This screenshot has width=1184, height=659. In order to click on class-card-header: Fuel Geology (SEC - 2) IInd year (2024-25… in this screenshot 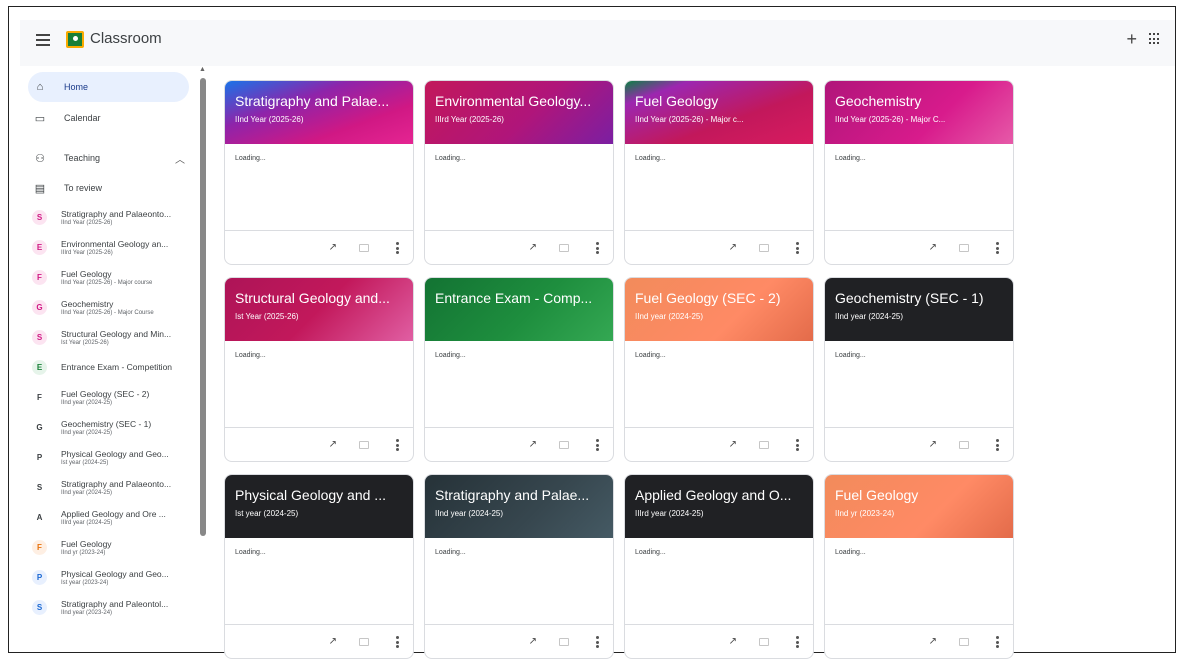, I will do `click(719, 309)`.